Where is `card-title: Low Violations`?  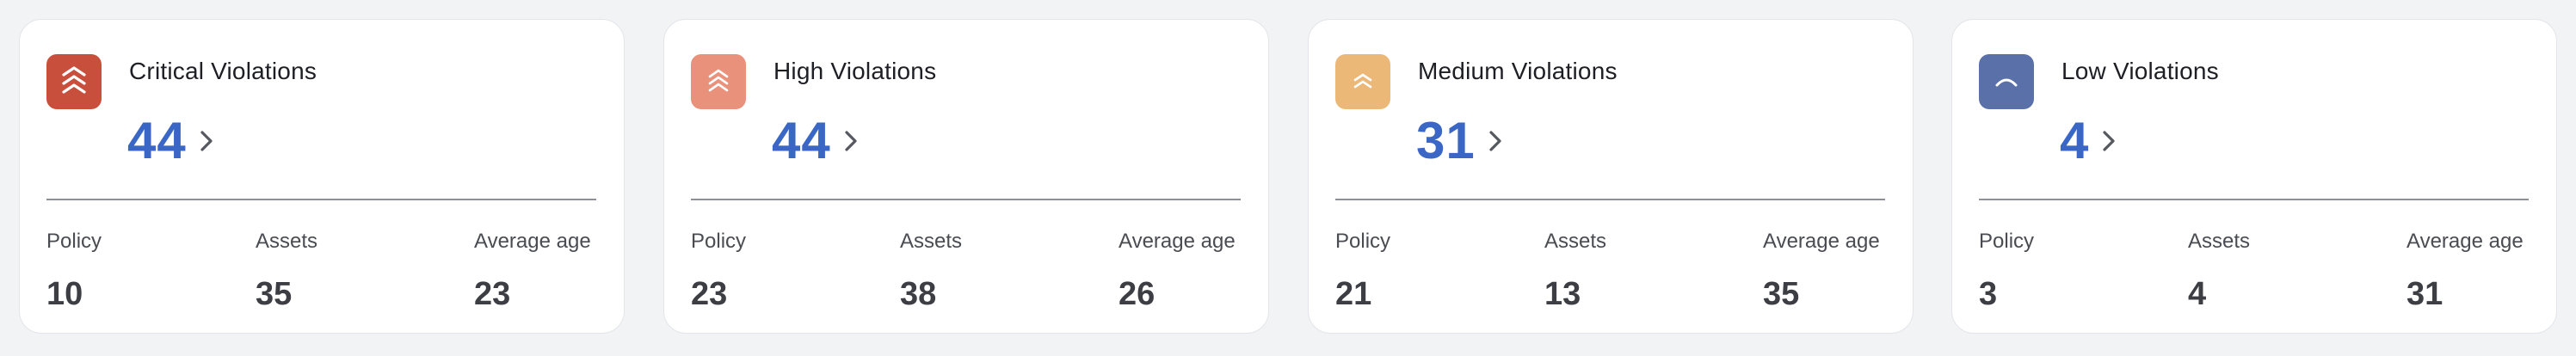 card-title: Low Violations is located at coordinates (2140, 71).